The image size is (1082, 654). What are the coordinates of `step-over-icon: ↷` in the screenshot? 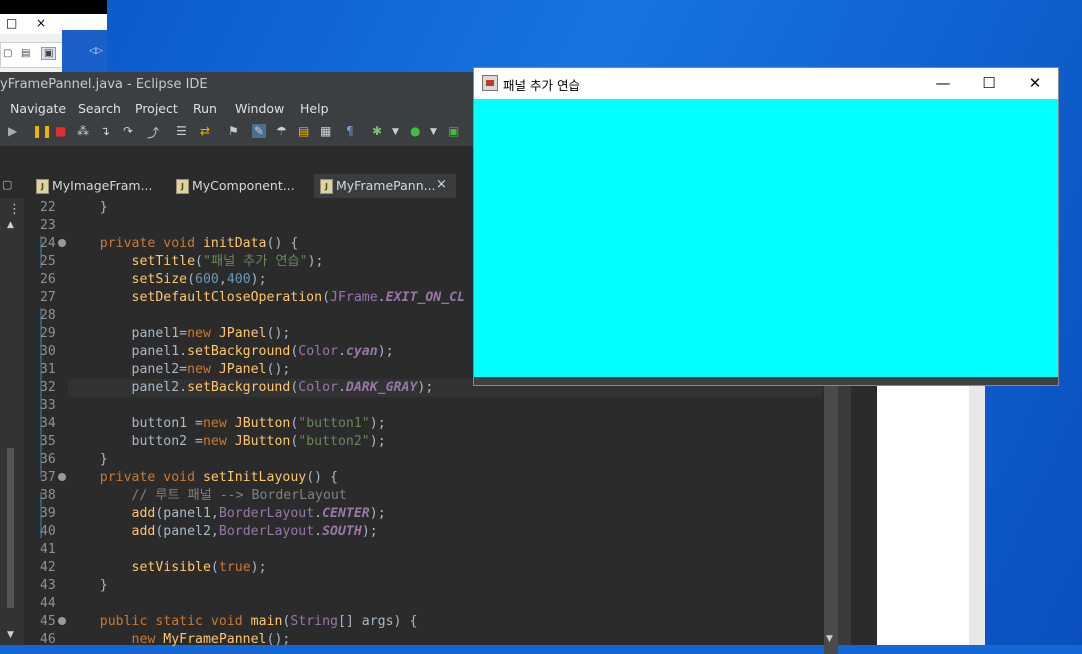 It's located at (128, 131).